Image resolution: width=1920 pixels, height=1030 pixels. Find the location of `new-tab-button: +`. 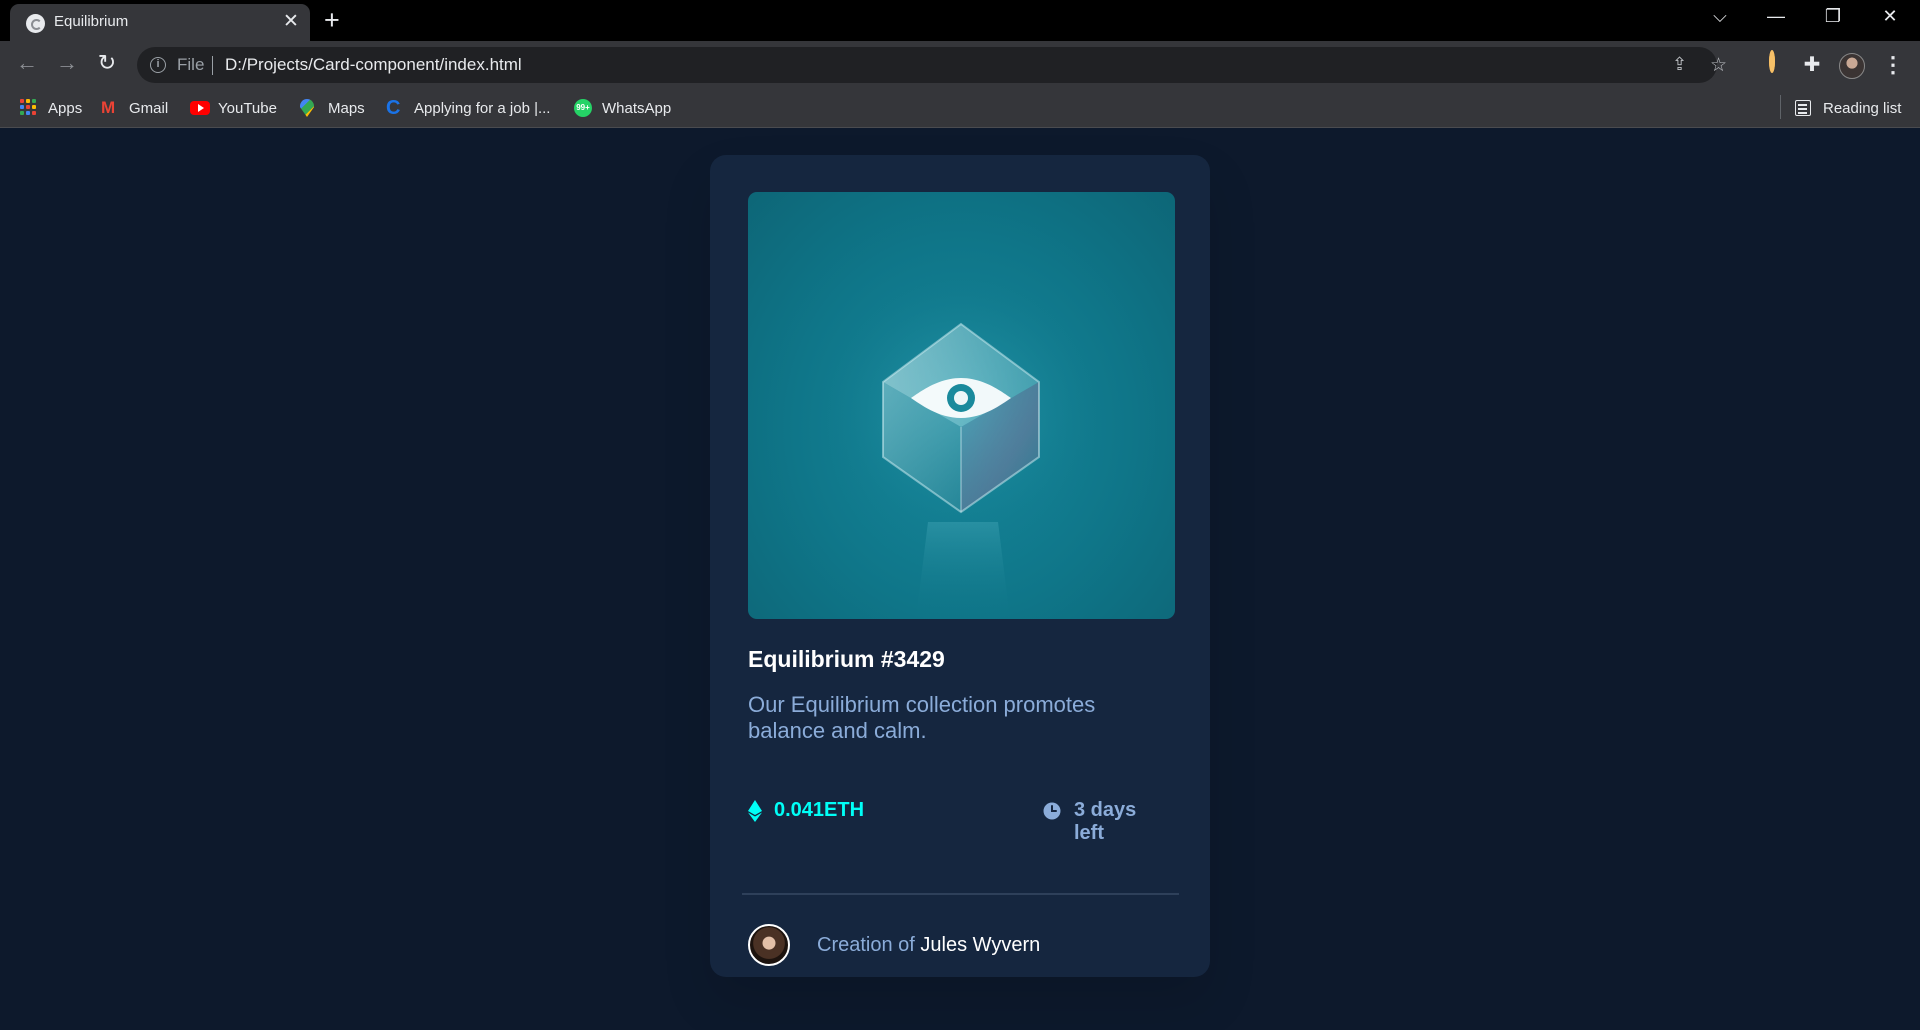

new-tab-button: + is located at coordinates (332, 20).